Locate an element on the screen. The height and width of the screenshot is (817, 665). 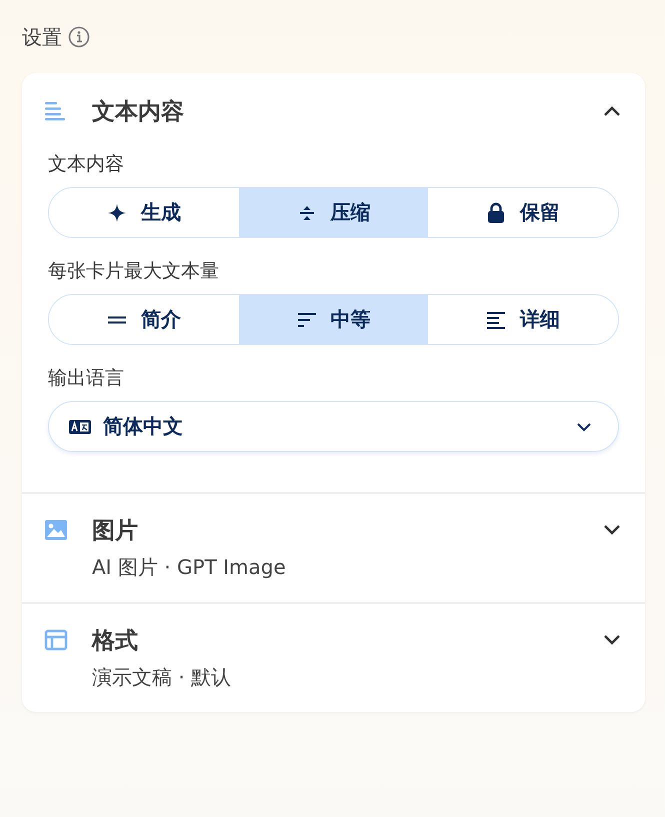
translate-icon is located at coordinates (80, 427).